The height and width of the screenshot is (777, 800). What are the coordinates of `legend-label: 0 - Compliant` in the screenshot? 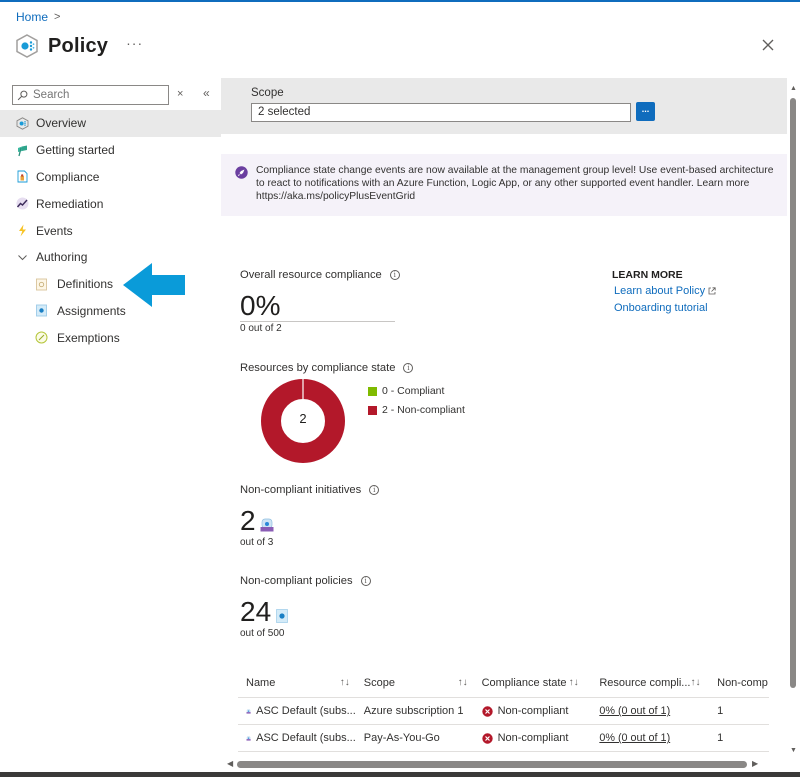 It's located at (413, 391).